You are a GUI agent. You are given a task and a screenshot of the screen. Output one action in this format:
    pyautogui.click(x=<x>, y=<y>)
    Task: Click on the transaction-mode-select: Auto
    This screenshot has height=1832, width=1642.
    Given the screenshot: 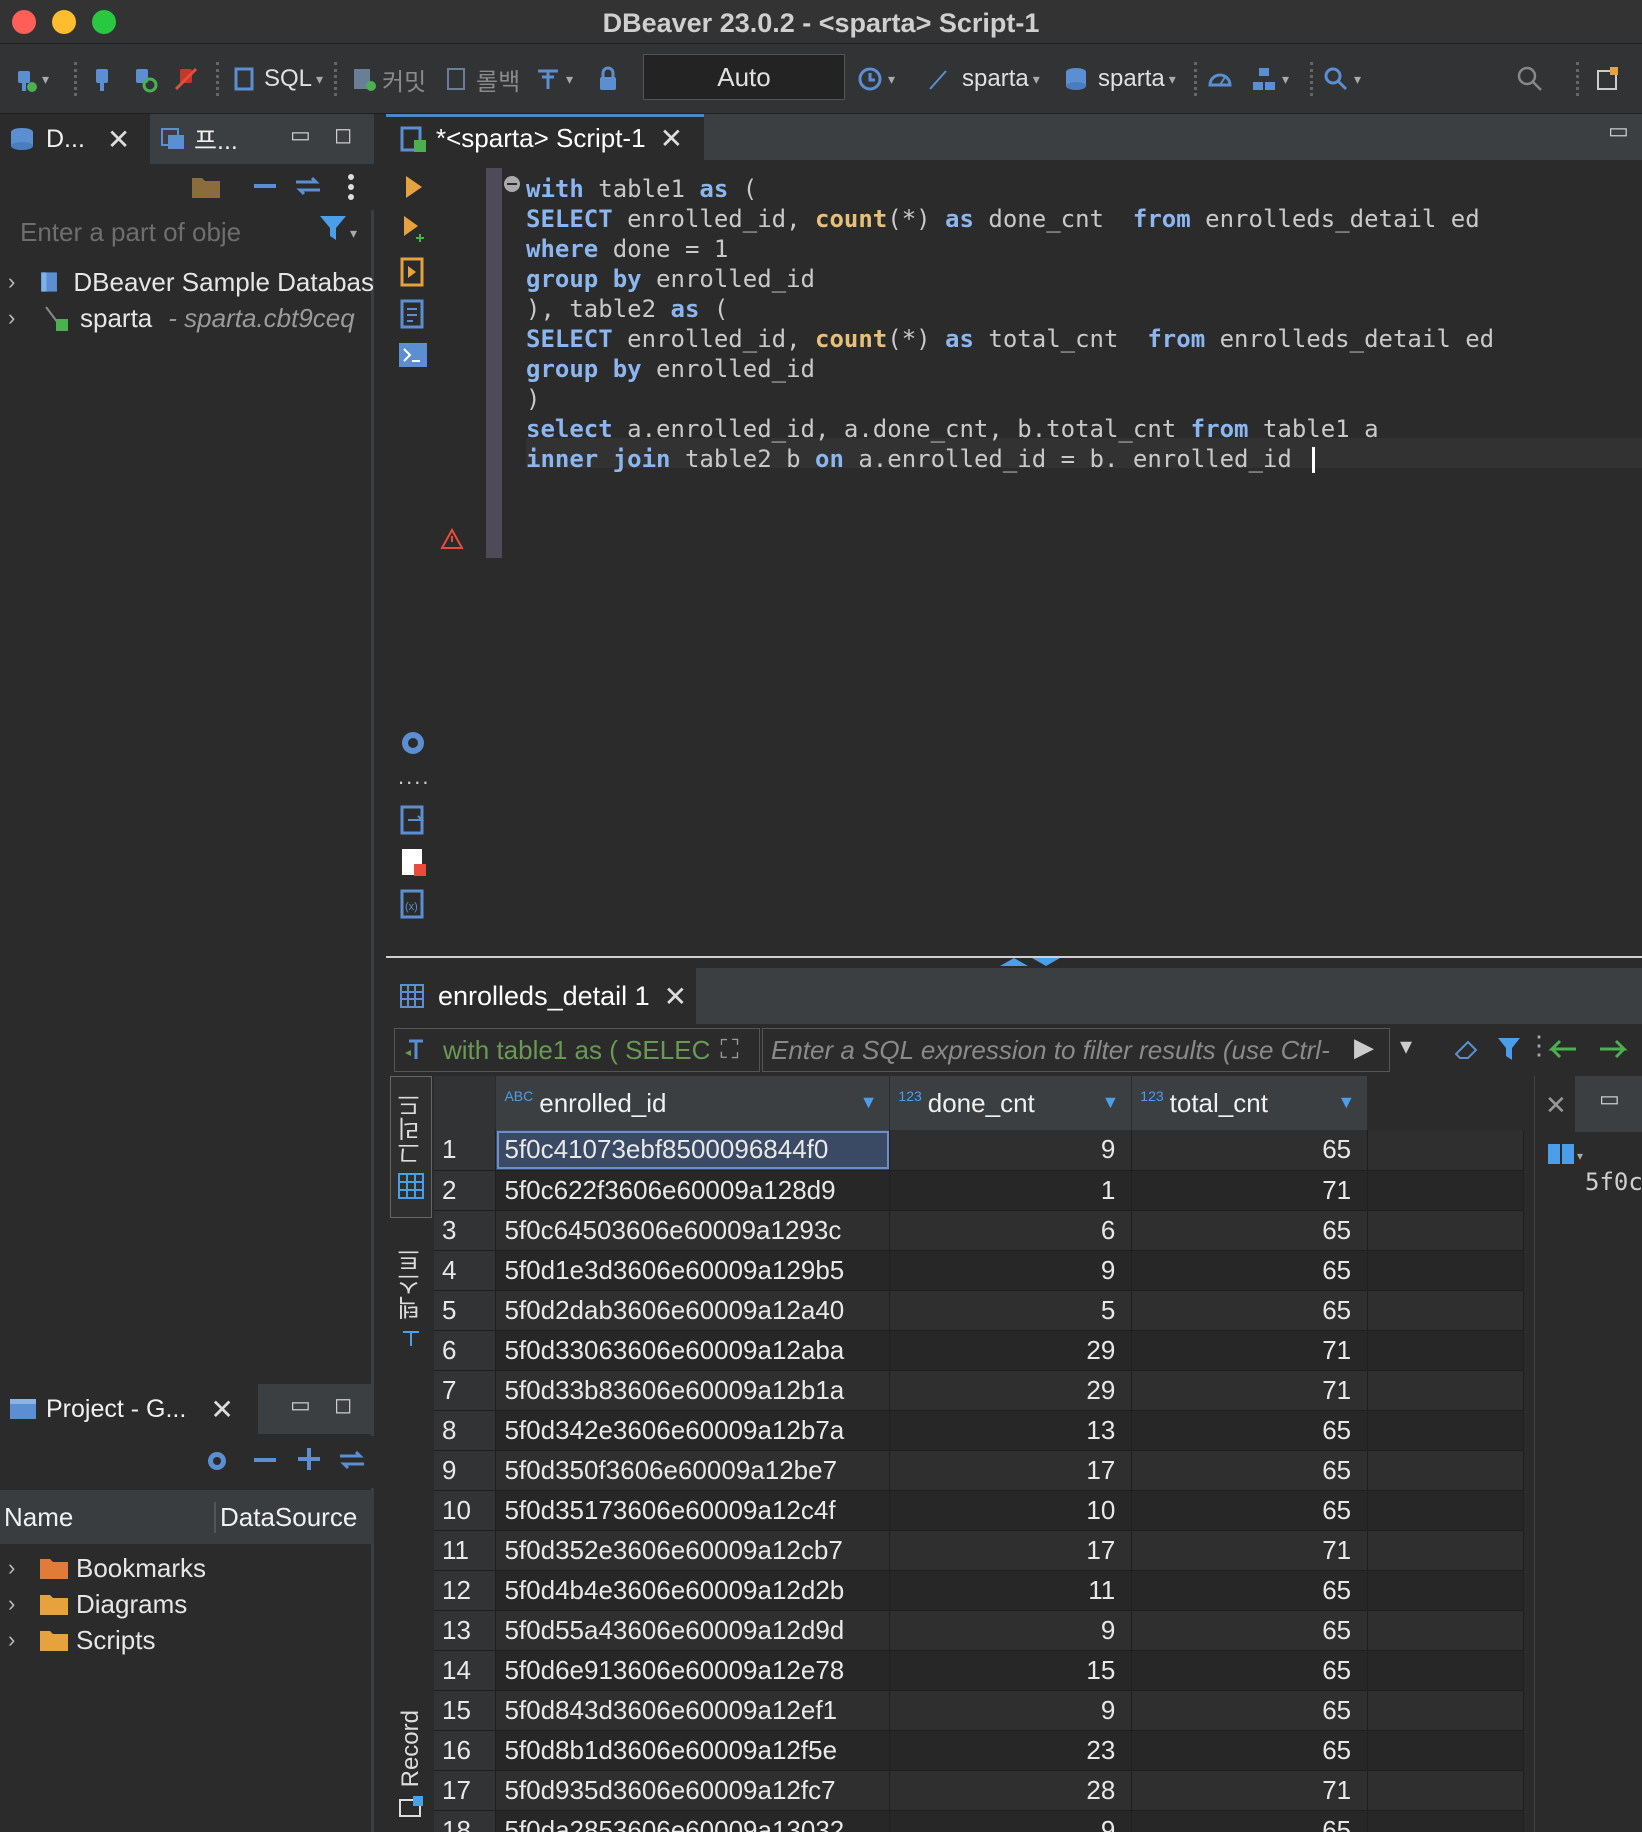 What is the action you would take?
    pyautogui.click(x=744, y=77)
    